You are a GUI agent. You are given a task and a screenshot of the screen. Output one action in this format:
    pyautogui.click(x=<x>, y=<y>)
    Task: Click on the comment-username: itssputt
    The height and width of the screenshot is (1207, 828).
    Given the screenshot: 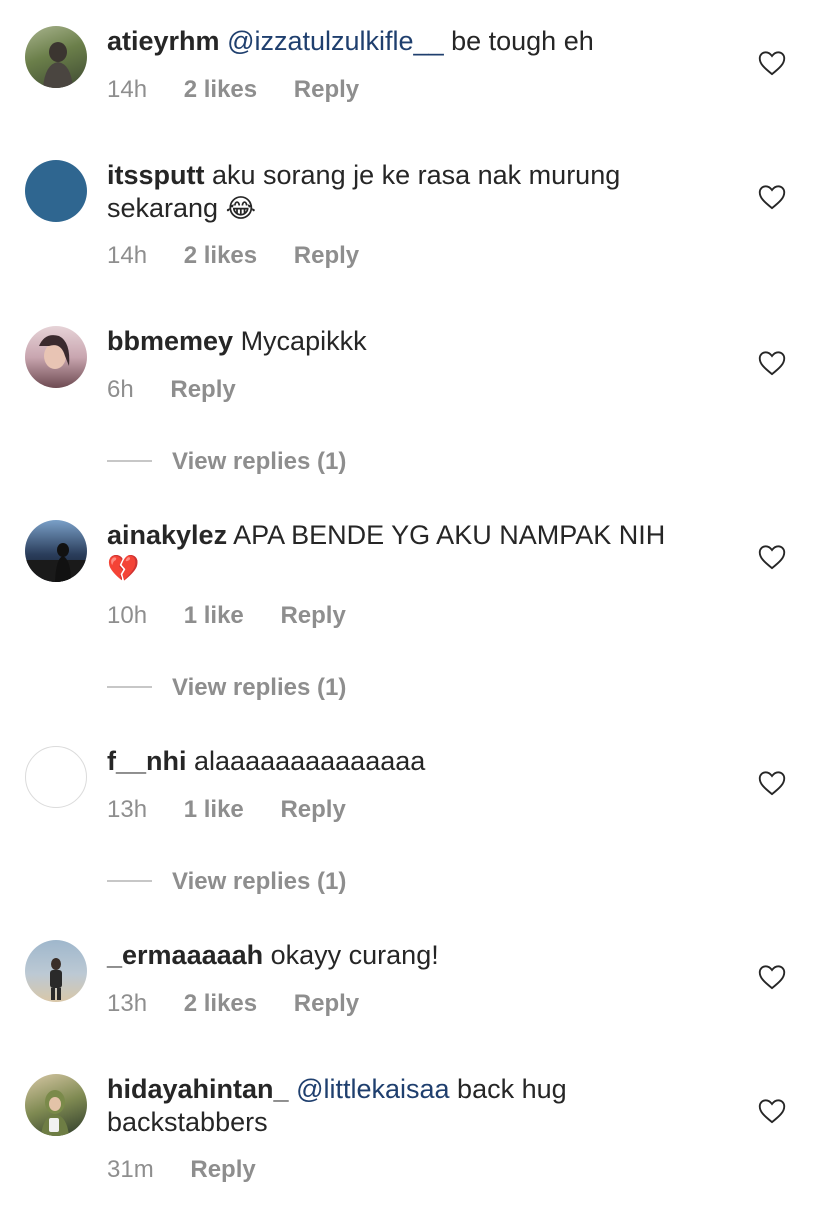 What is the action you would take?
    pyautogui.click(x=156, y=175)
    